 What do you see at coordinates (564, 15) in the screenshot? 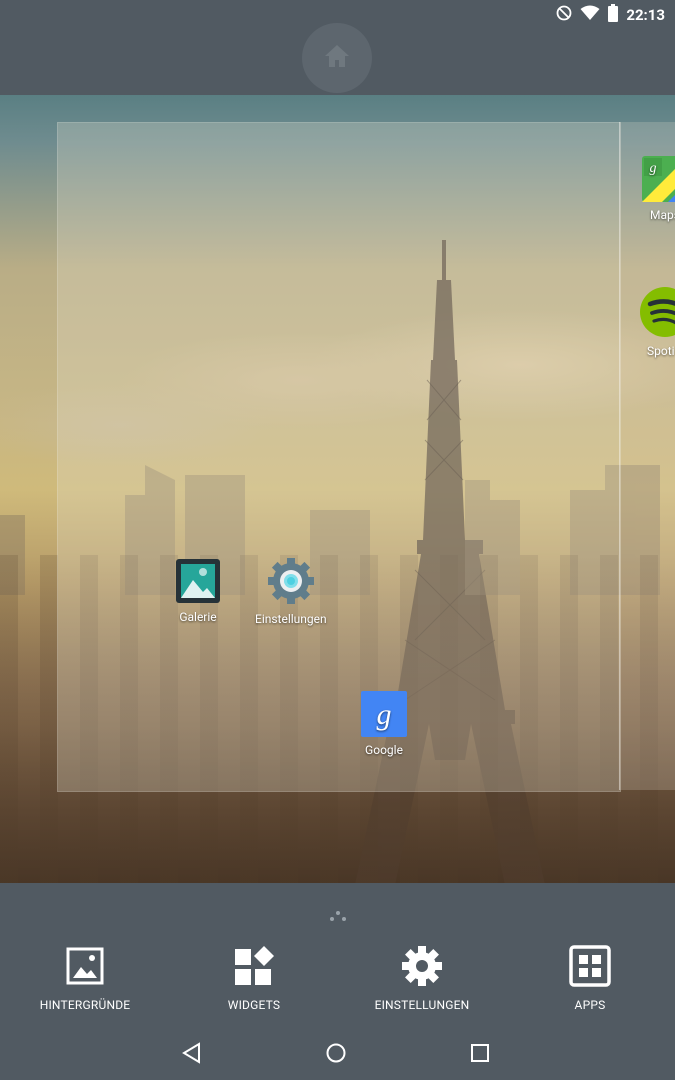
I see `do-not-disturb-icon` at bounding box center [564, 15].